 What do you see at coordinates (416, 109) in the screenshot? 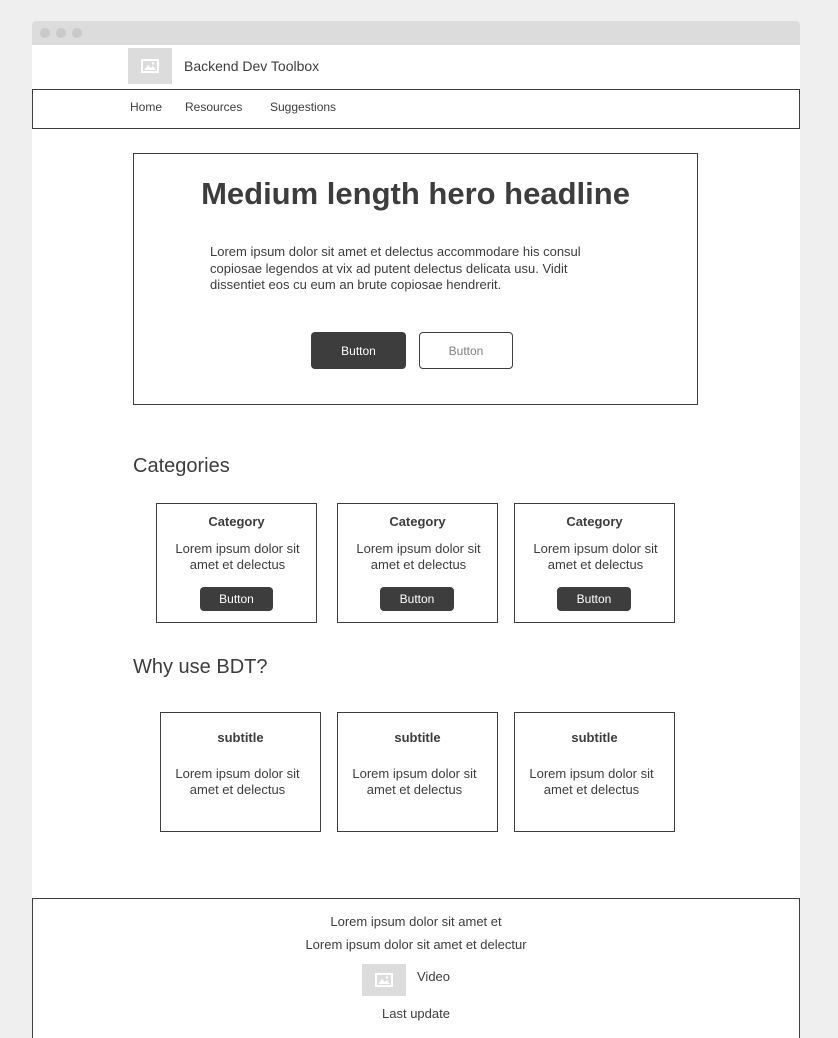
I see `nav-bar: Home Resources Suggestions` at bounding box center [416, 109].